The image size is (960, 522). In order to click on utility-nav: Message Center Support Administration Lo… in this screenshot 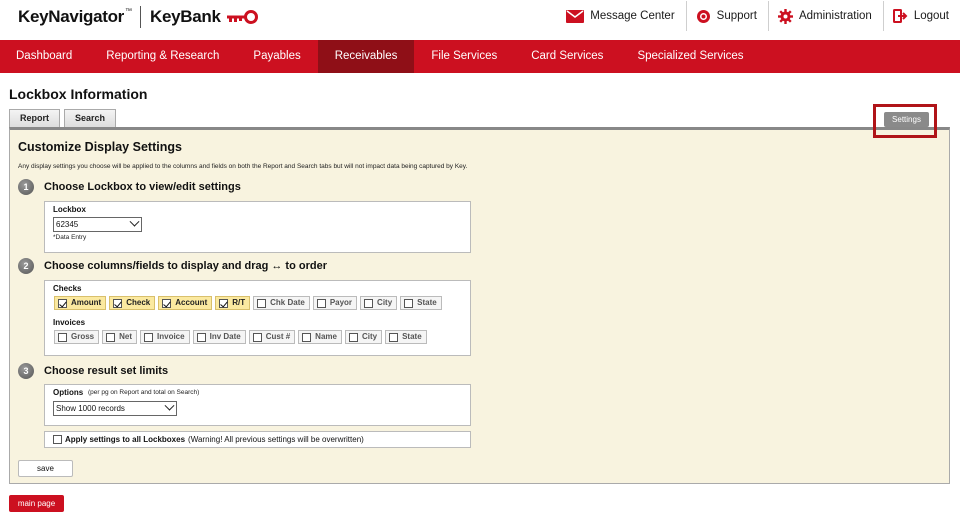, I will do `click(758, 16)`.